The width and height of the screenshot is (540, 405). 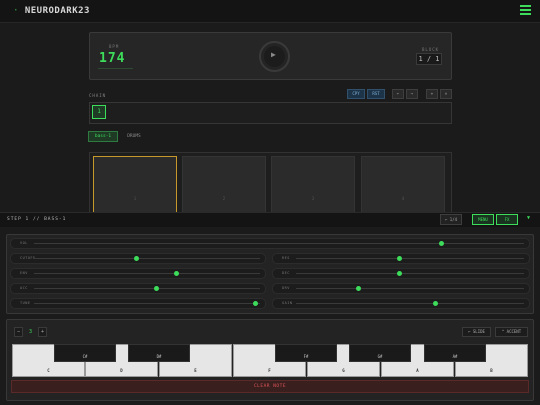 What do you see at coordinates (25, 303) in the screenshot?
I see `param-tune-label: TUNE` at bounding box center [25, 303].